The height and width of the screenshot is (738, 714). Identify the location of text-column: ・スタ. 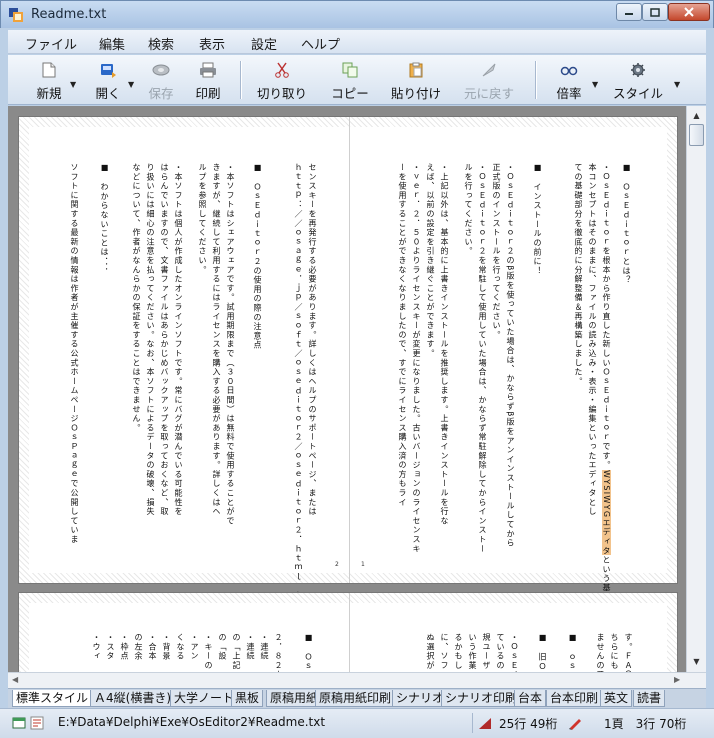
(110, 647).